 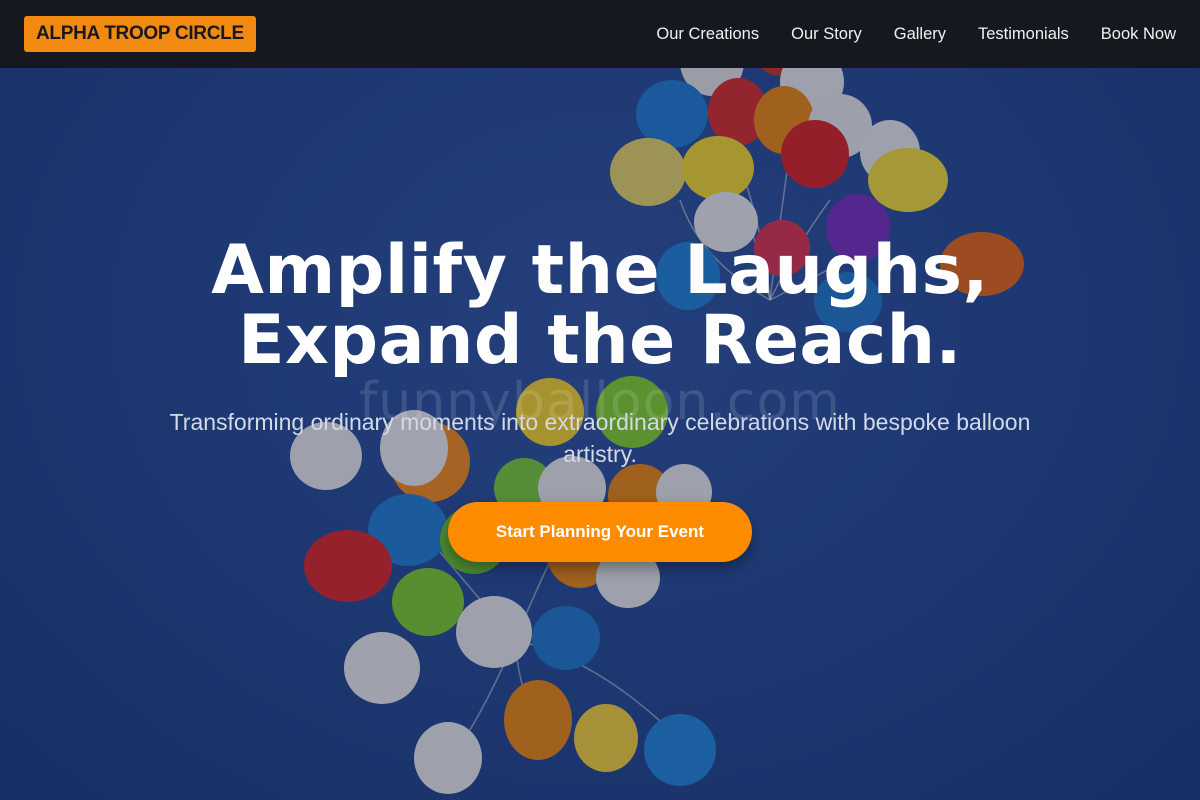 What do you see at coordinates (600, 270) in the screenshot?
I see `headline-line-1: Amplify the Laughs,` at bounding box center [600, 270].